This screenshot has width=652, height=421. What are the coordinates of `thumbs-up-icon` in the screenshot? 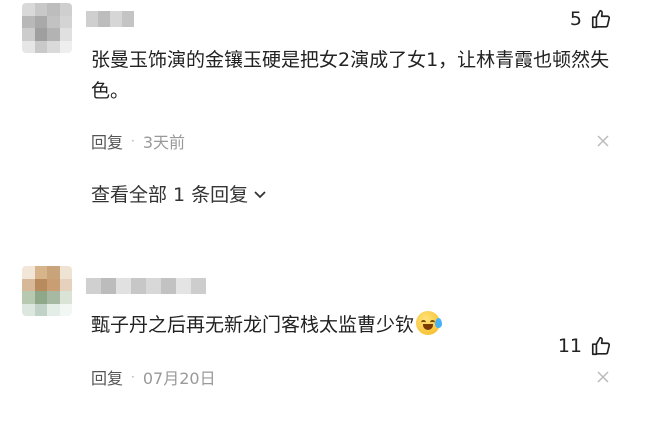 It's located at (601, 19).